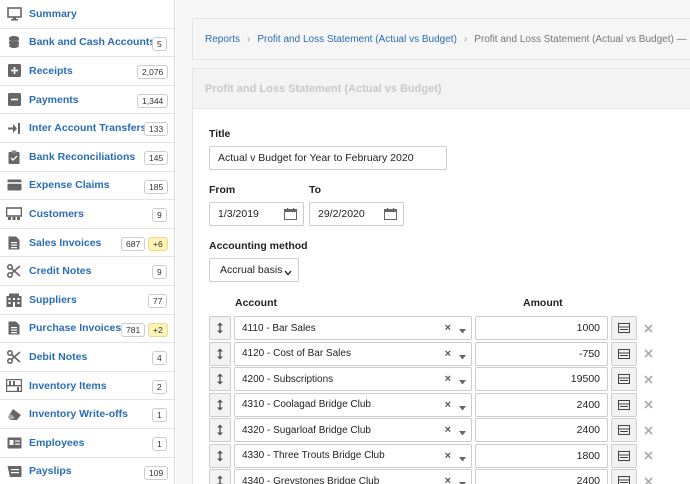  Describe the element at coordinates (53, 299) in the screenshot. I see `sidebar-item-label: Suppliers` at that location.